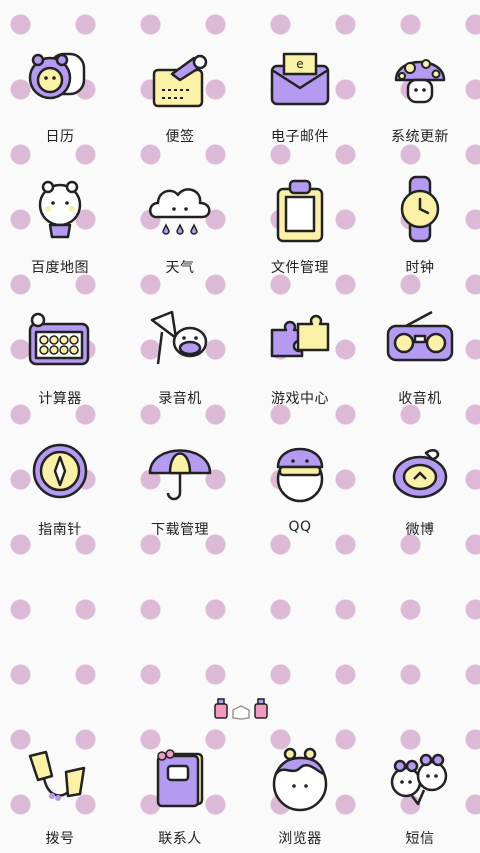 The height and width of the screenshot is (853, 480). I want to click on app-clock: 时钟, so click(420, 236).